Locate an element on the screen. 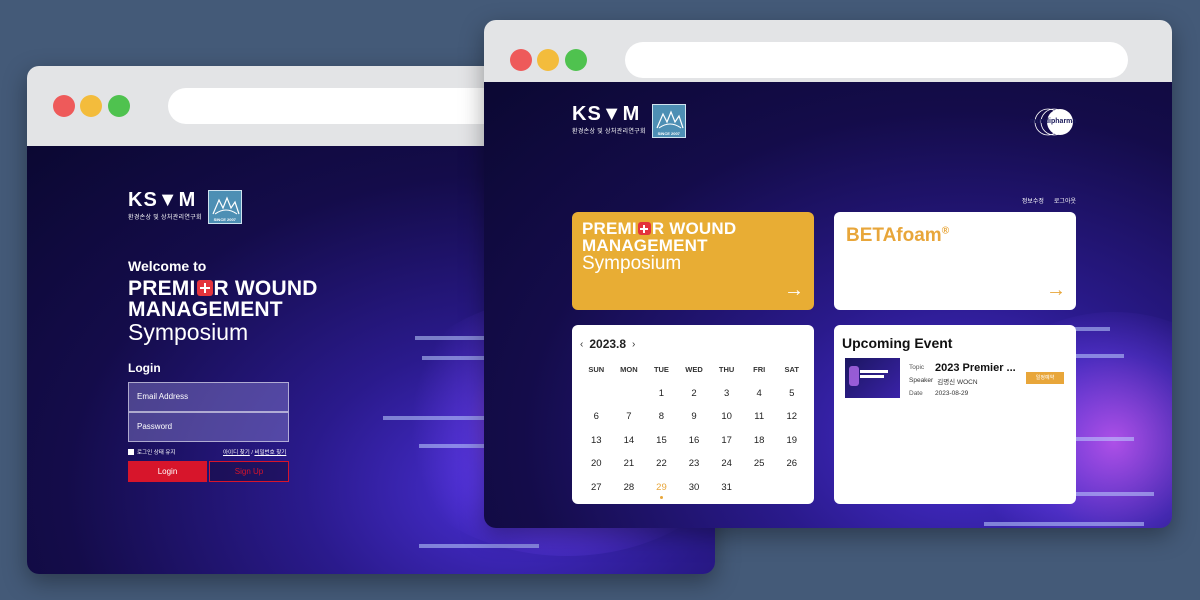 The image size is (1200, 600). calendar-day: 12 is located at coordinates (791, 416).